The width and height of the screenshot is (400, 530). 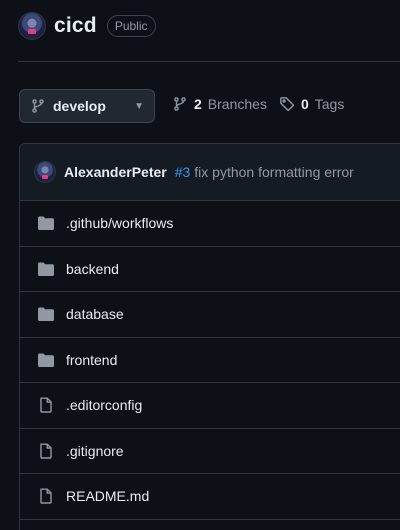 What do you see at coordinates (210, 315) in the screenshot?
I see `file-row-database: database` at bounding box center [210, 315].